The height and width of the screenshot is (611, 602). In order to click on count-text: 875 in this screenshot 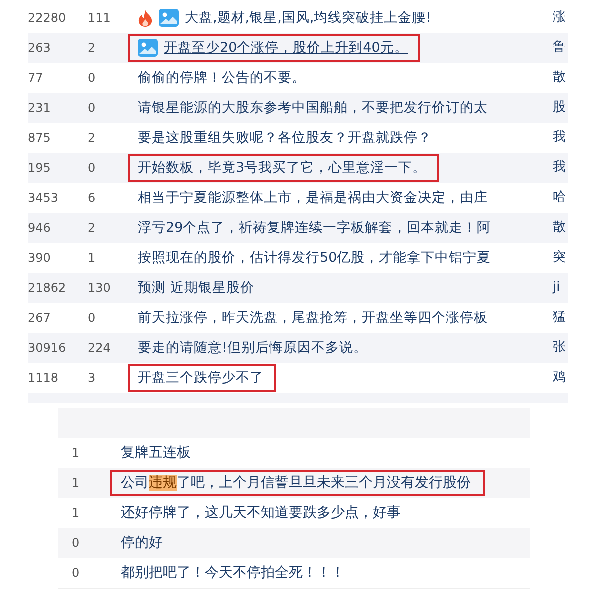, I will do `click(40, 138)`.